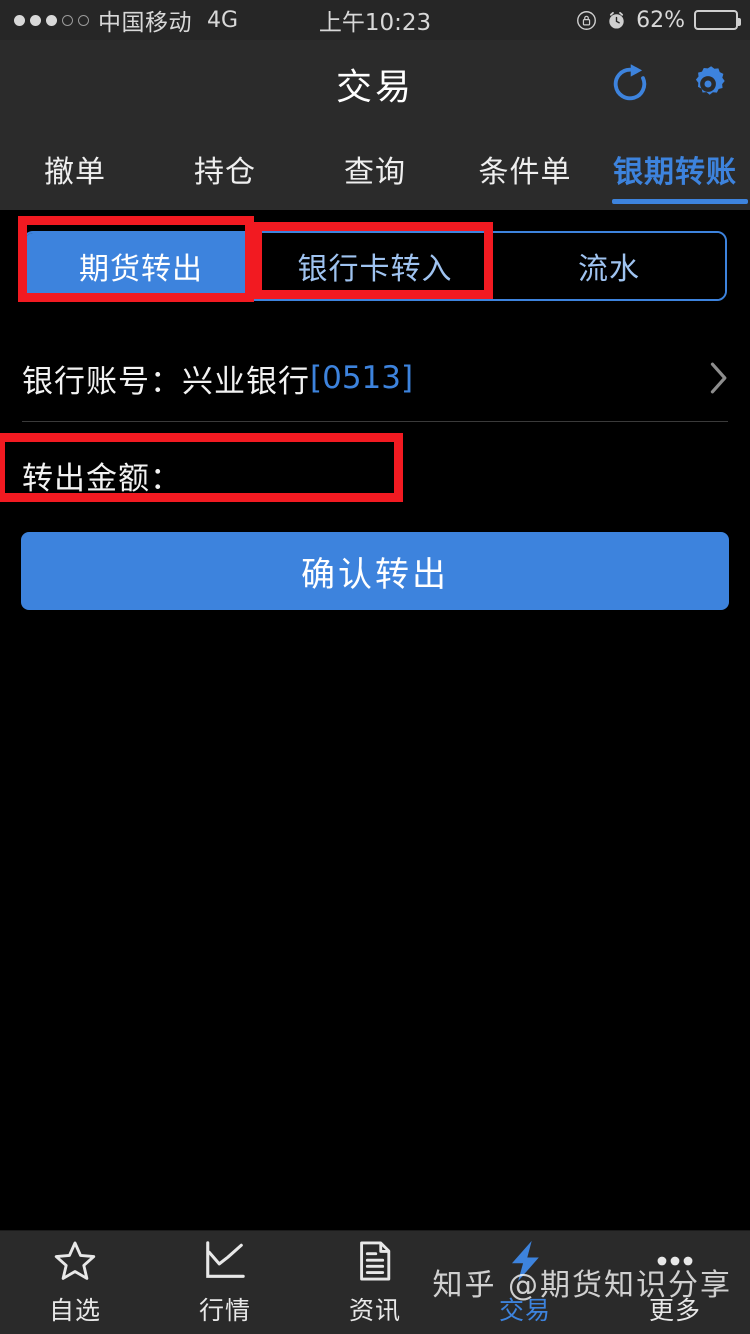  I want to click on chevron-right-icon, so click(718, 378).